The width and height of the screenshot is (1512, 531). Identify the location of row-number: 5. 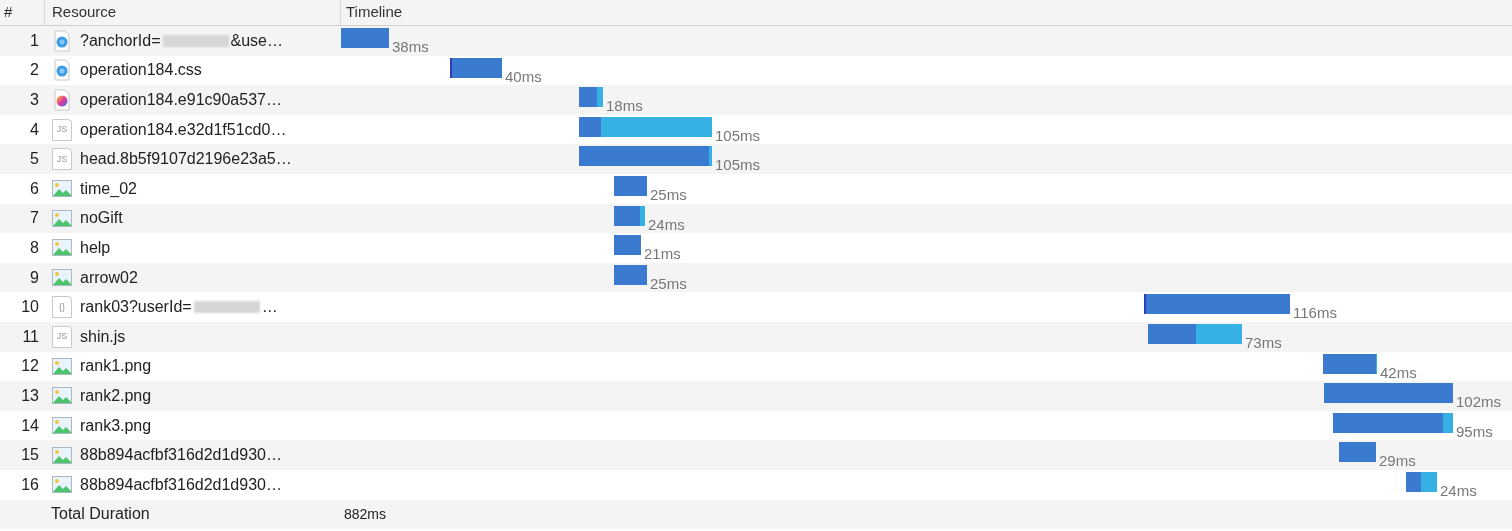
(34, 159).